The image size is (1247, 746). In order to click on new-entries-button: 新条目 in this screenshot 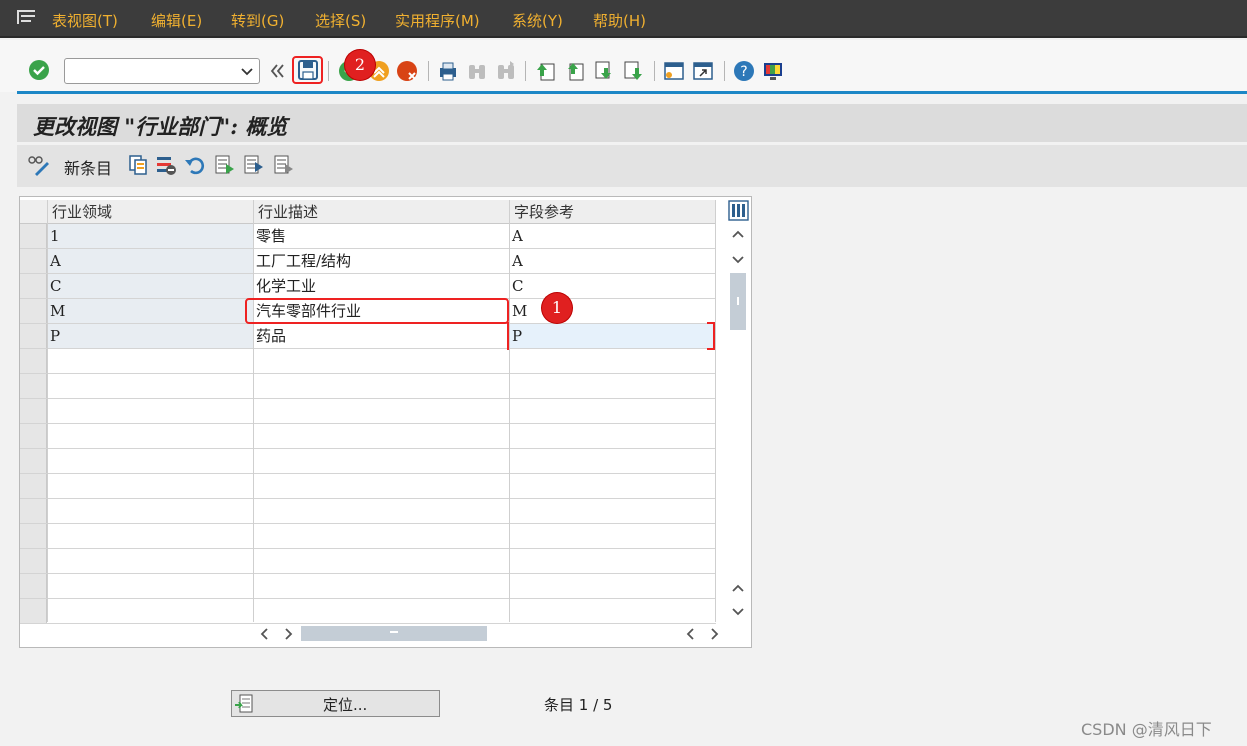, I will do `click(88, 167)`.